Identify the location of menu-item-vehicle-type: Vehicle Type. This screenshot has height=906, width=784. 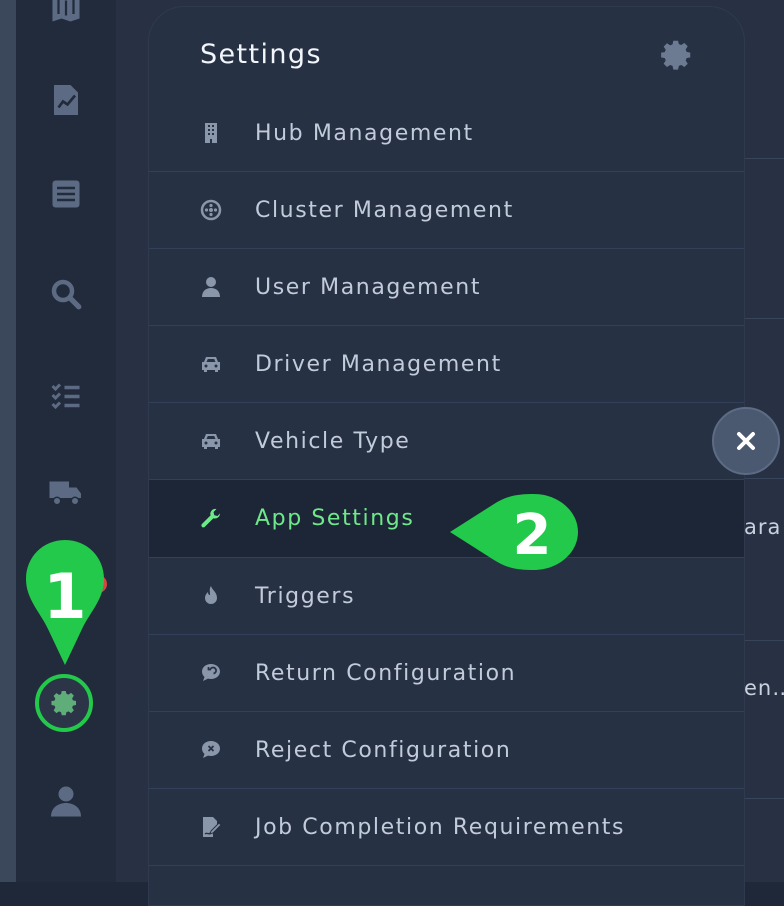
(446, 441).